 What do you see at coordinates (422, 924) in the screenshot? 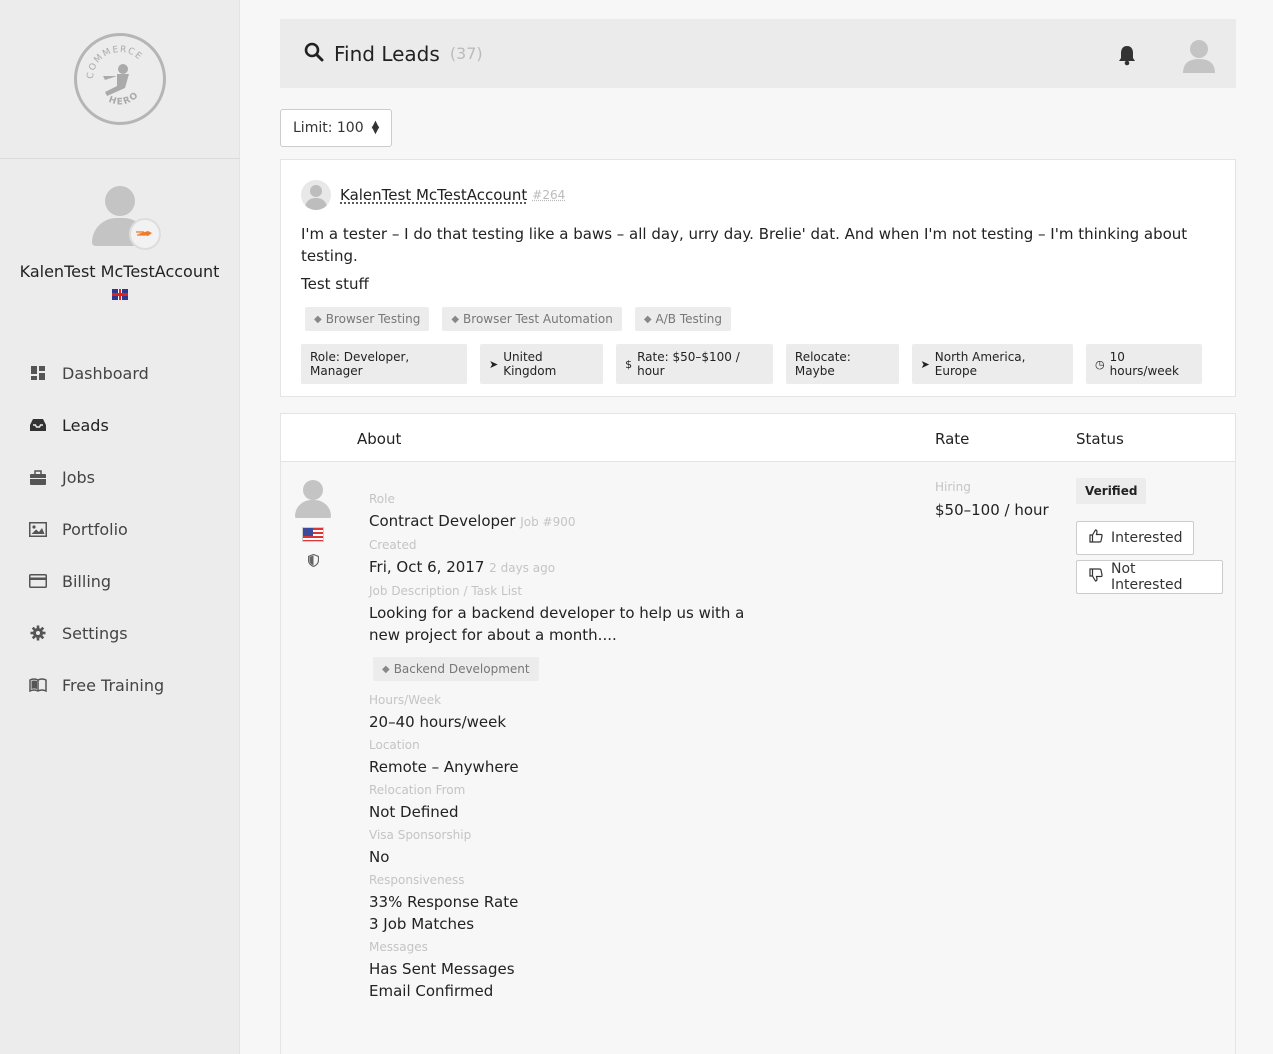
I see `job-matches: 3 Job Matches` at bounding box center [422, 924].